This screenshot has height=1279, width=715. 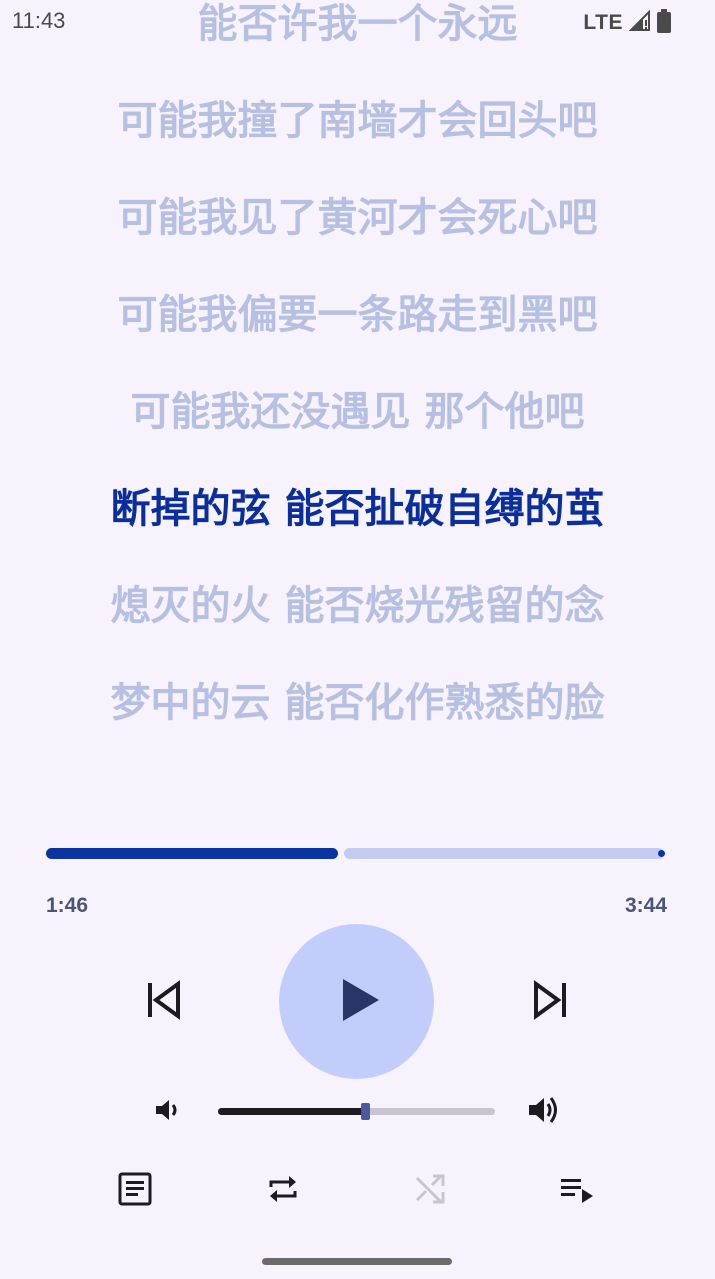 I want to click on seek-bar-remaining, so click(x=504, y=853).